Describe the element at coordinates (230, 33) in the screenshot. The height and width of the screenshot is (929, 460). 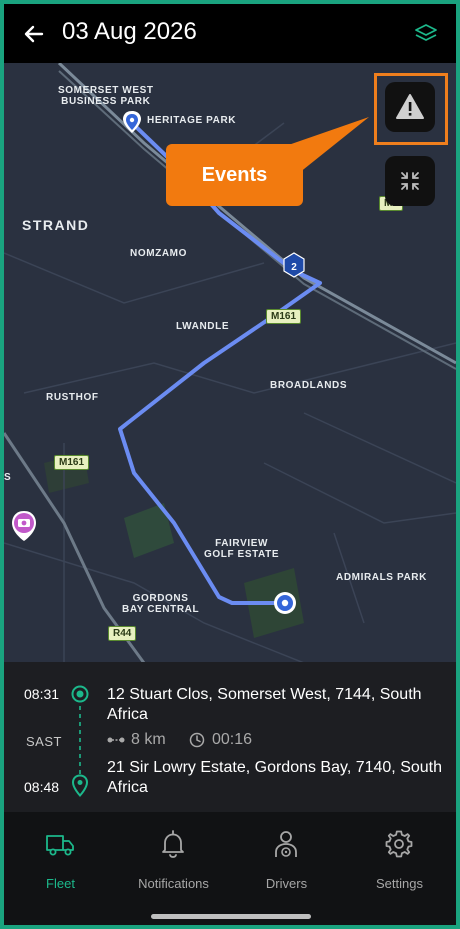
I see `top-bar: 03 Aug 2026` at that location.